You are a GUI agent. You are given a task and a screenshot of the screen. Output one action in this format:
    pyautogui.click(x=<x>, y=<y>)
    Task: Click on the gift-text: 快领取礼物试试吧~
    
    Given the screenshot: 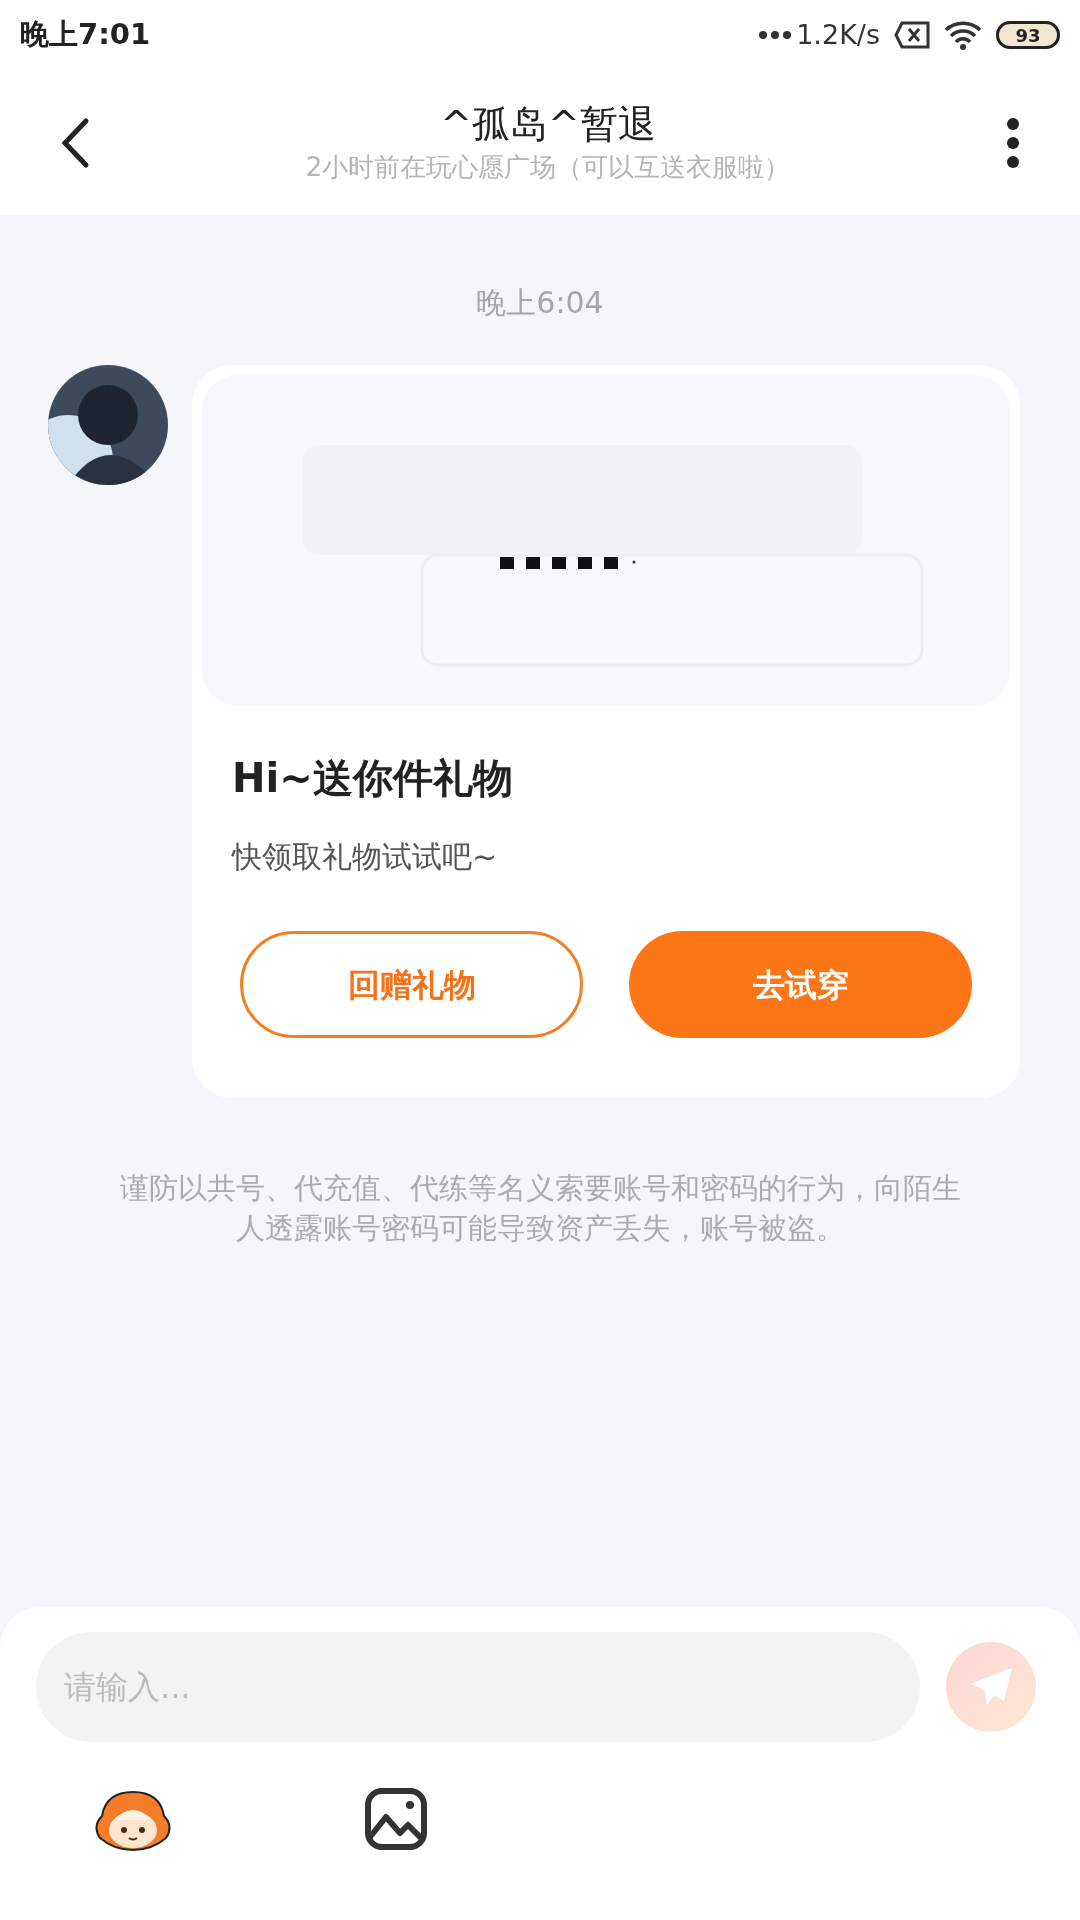 What is the action you would take?
    pyautogui.click(x=365, y=857)
    